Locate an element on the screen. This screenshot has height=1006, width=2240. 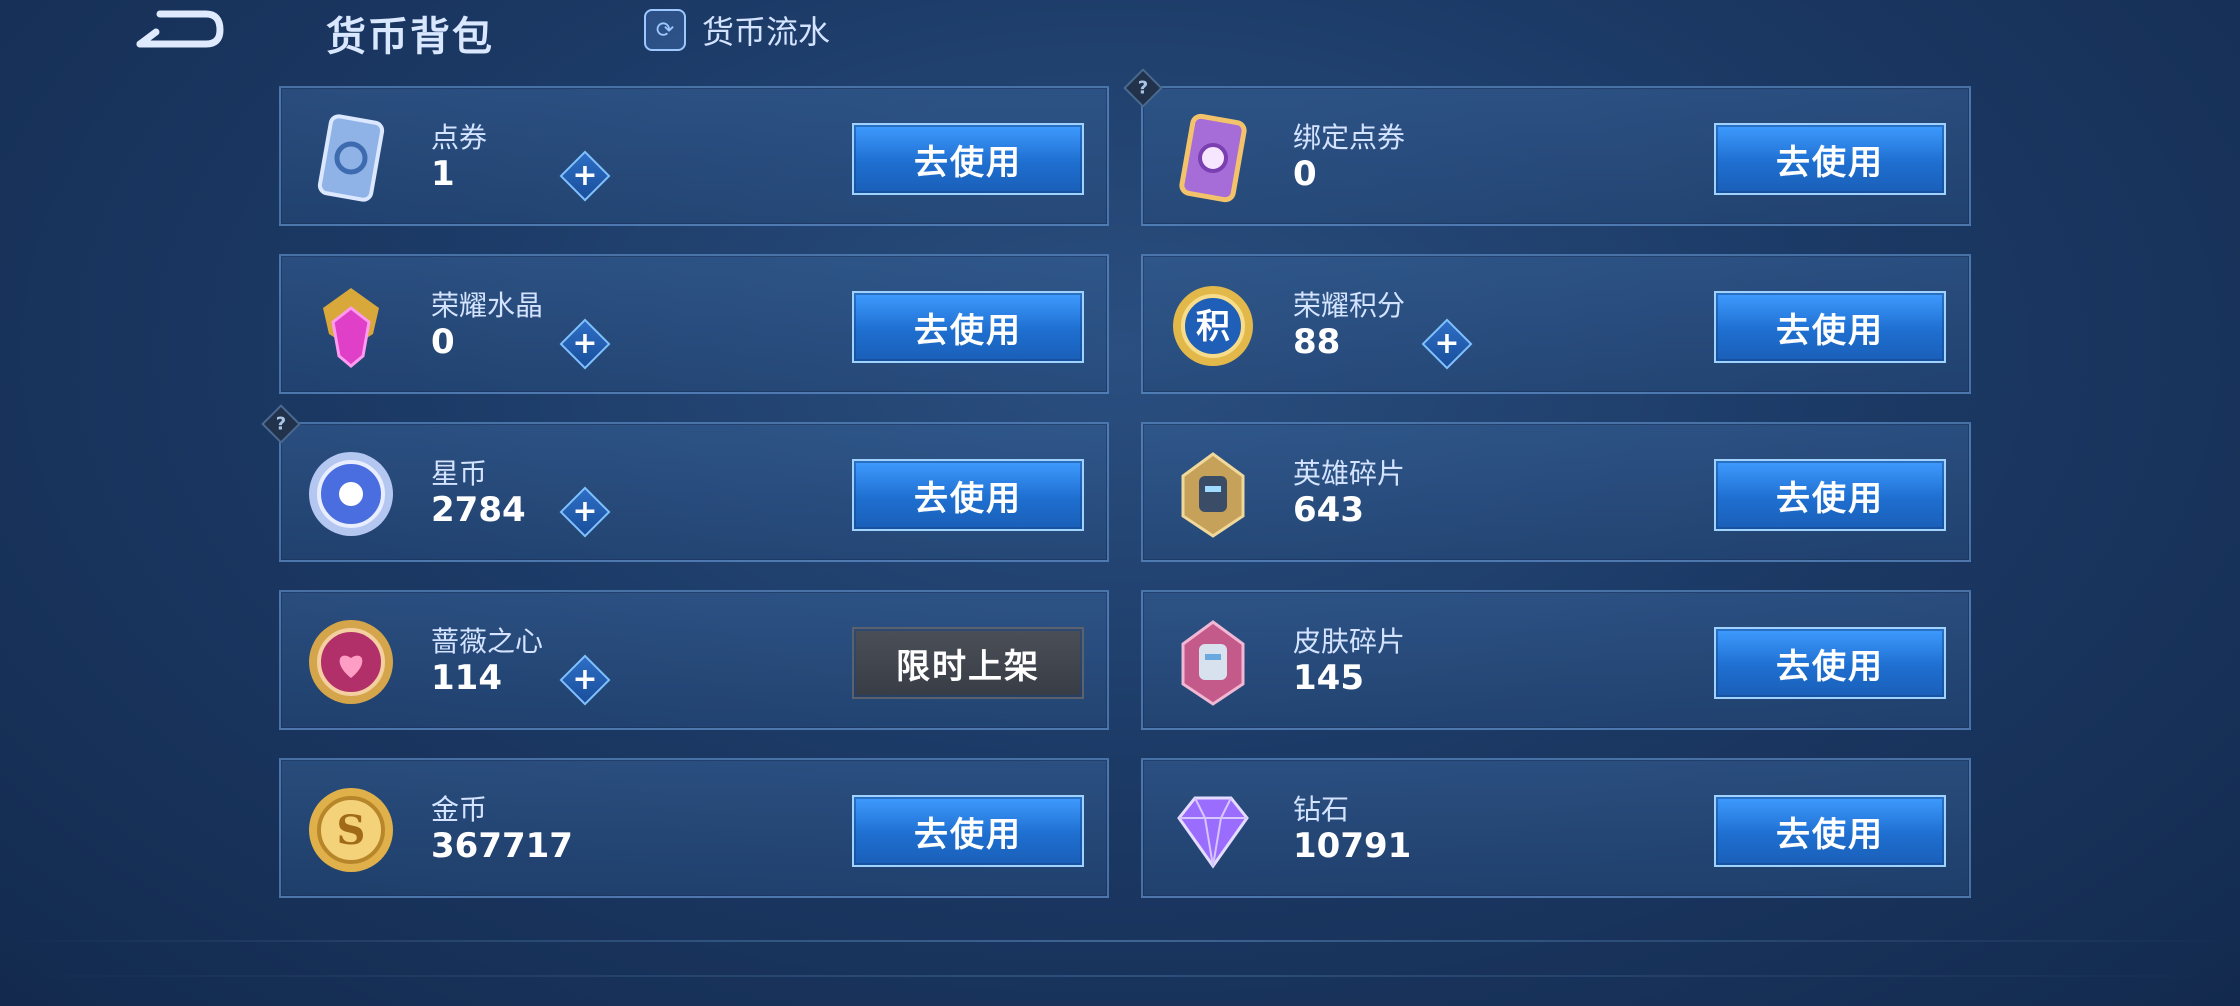
svg-text: S is located at coordinates (351, 830).